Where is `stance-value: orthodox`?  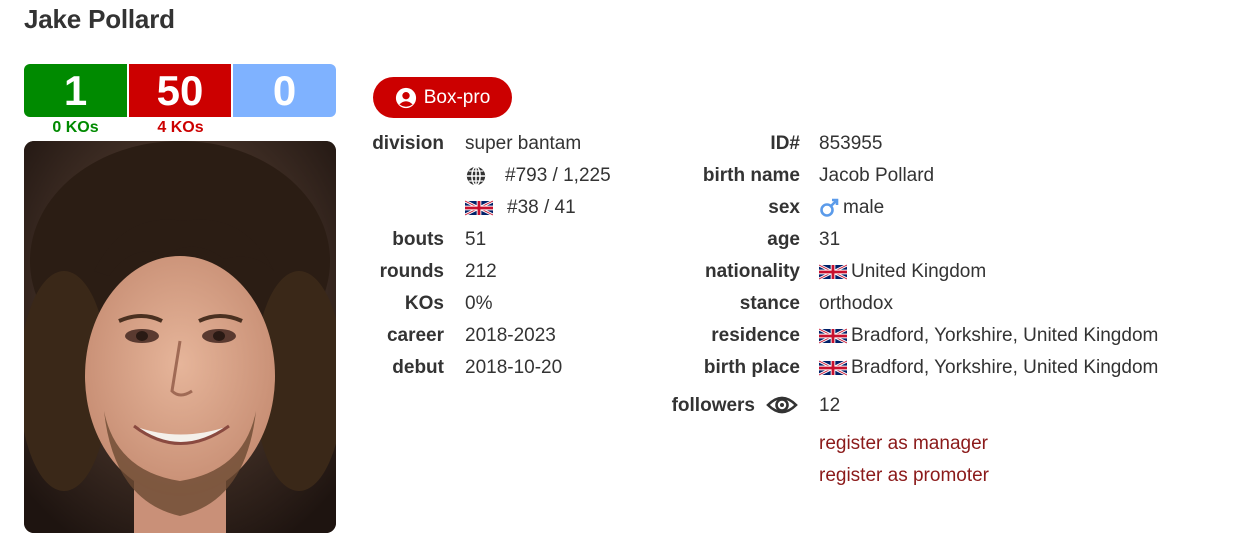 stance-value: orthodox is located at coordinates (856, 303).